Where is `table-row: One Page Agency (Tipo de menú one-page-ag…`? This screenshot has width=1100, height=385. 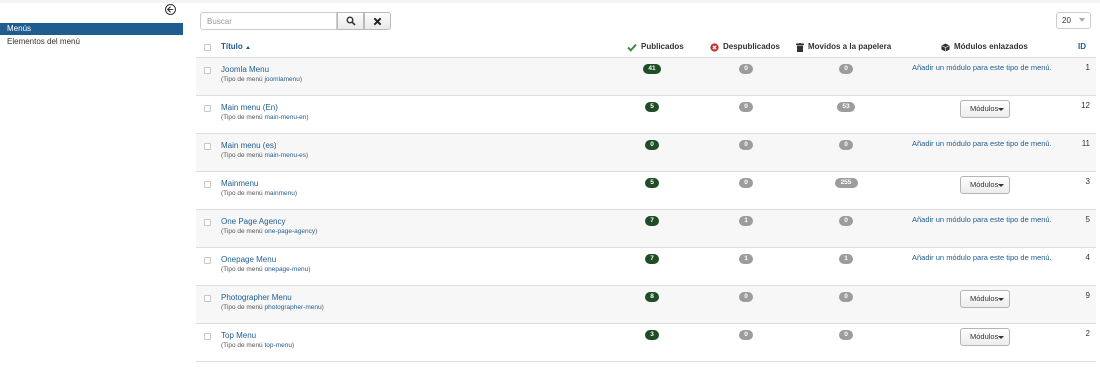 table-row: One Page Agency (Tipo de menú one-page-ag… is located at coordinates (646, 228).